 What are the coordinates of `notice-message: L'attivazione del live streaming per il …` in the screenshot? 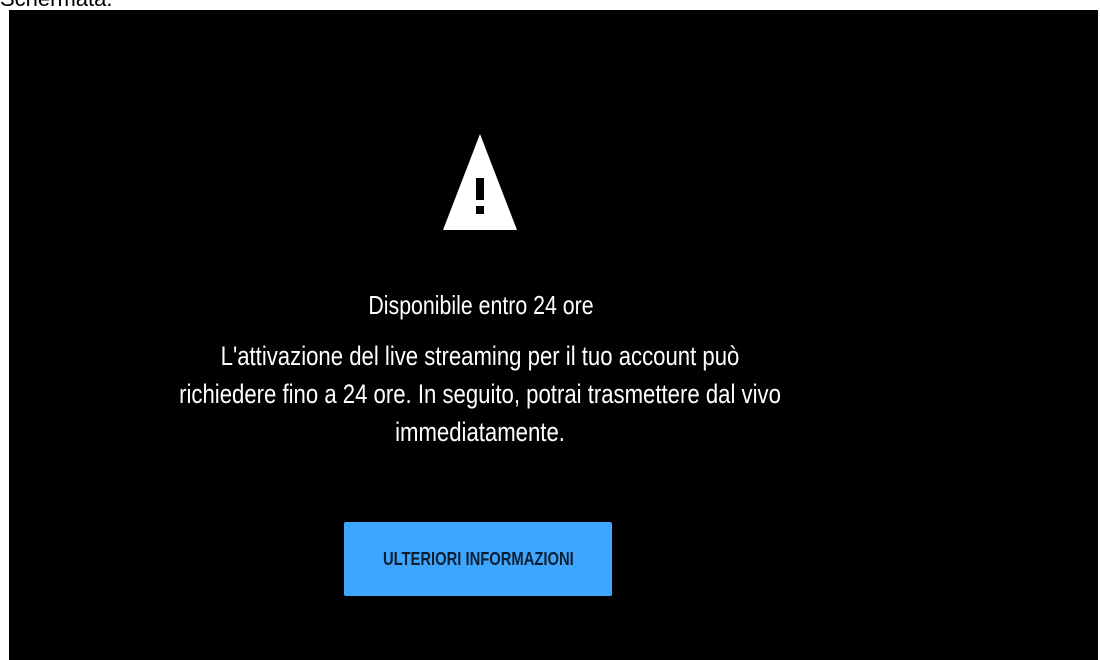 It's located at (480, 394).